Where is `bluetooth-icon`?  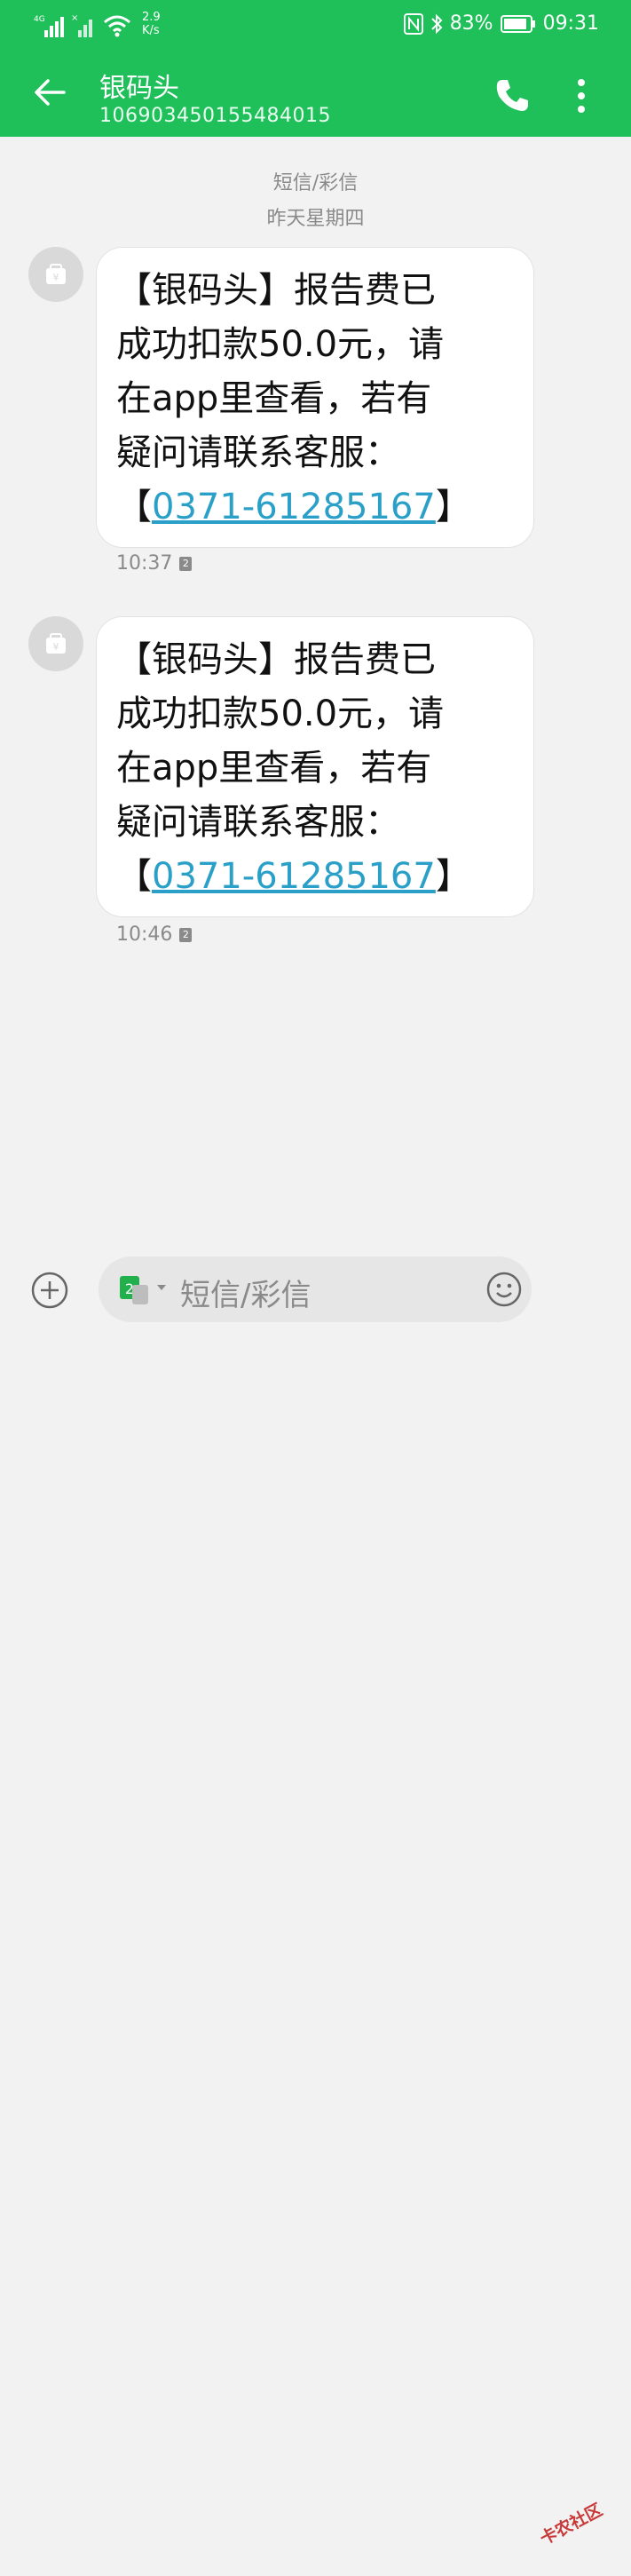 bluetooth-icon is located at coordinates (436, 23).